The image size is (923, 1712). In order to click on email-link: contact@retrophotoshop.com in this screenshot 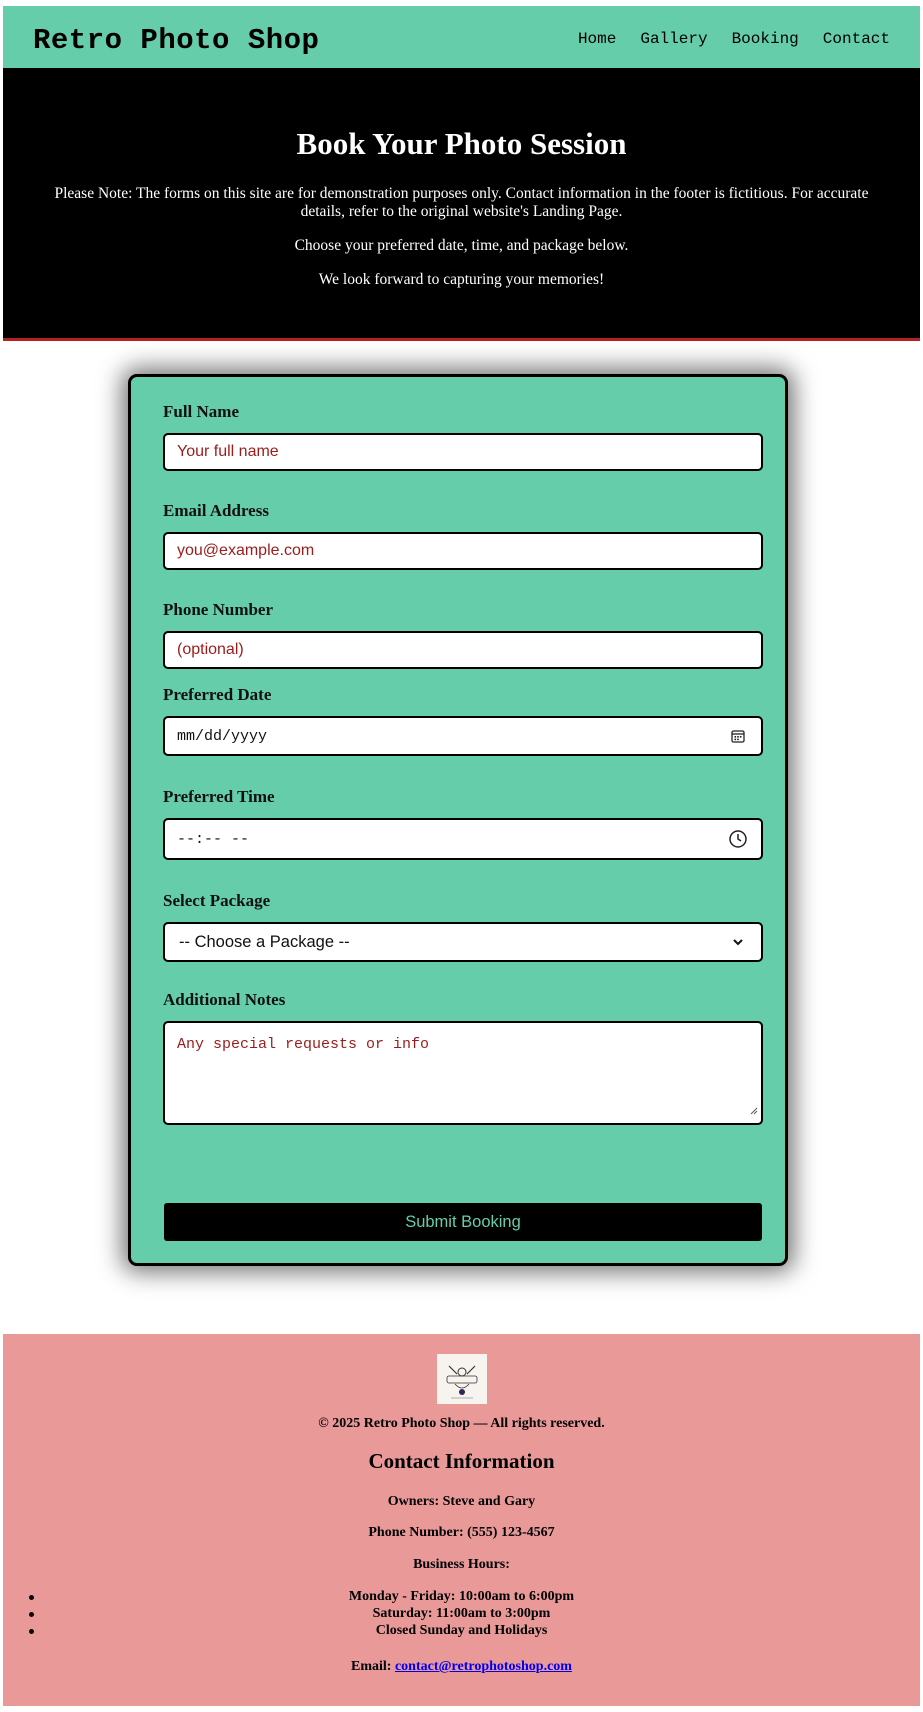, I will do `click(483, 1666)`.